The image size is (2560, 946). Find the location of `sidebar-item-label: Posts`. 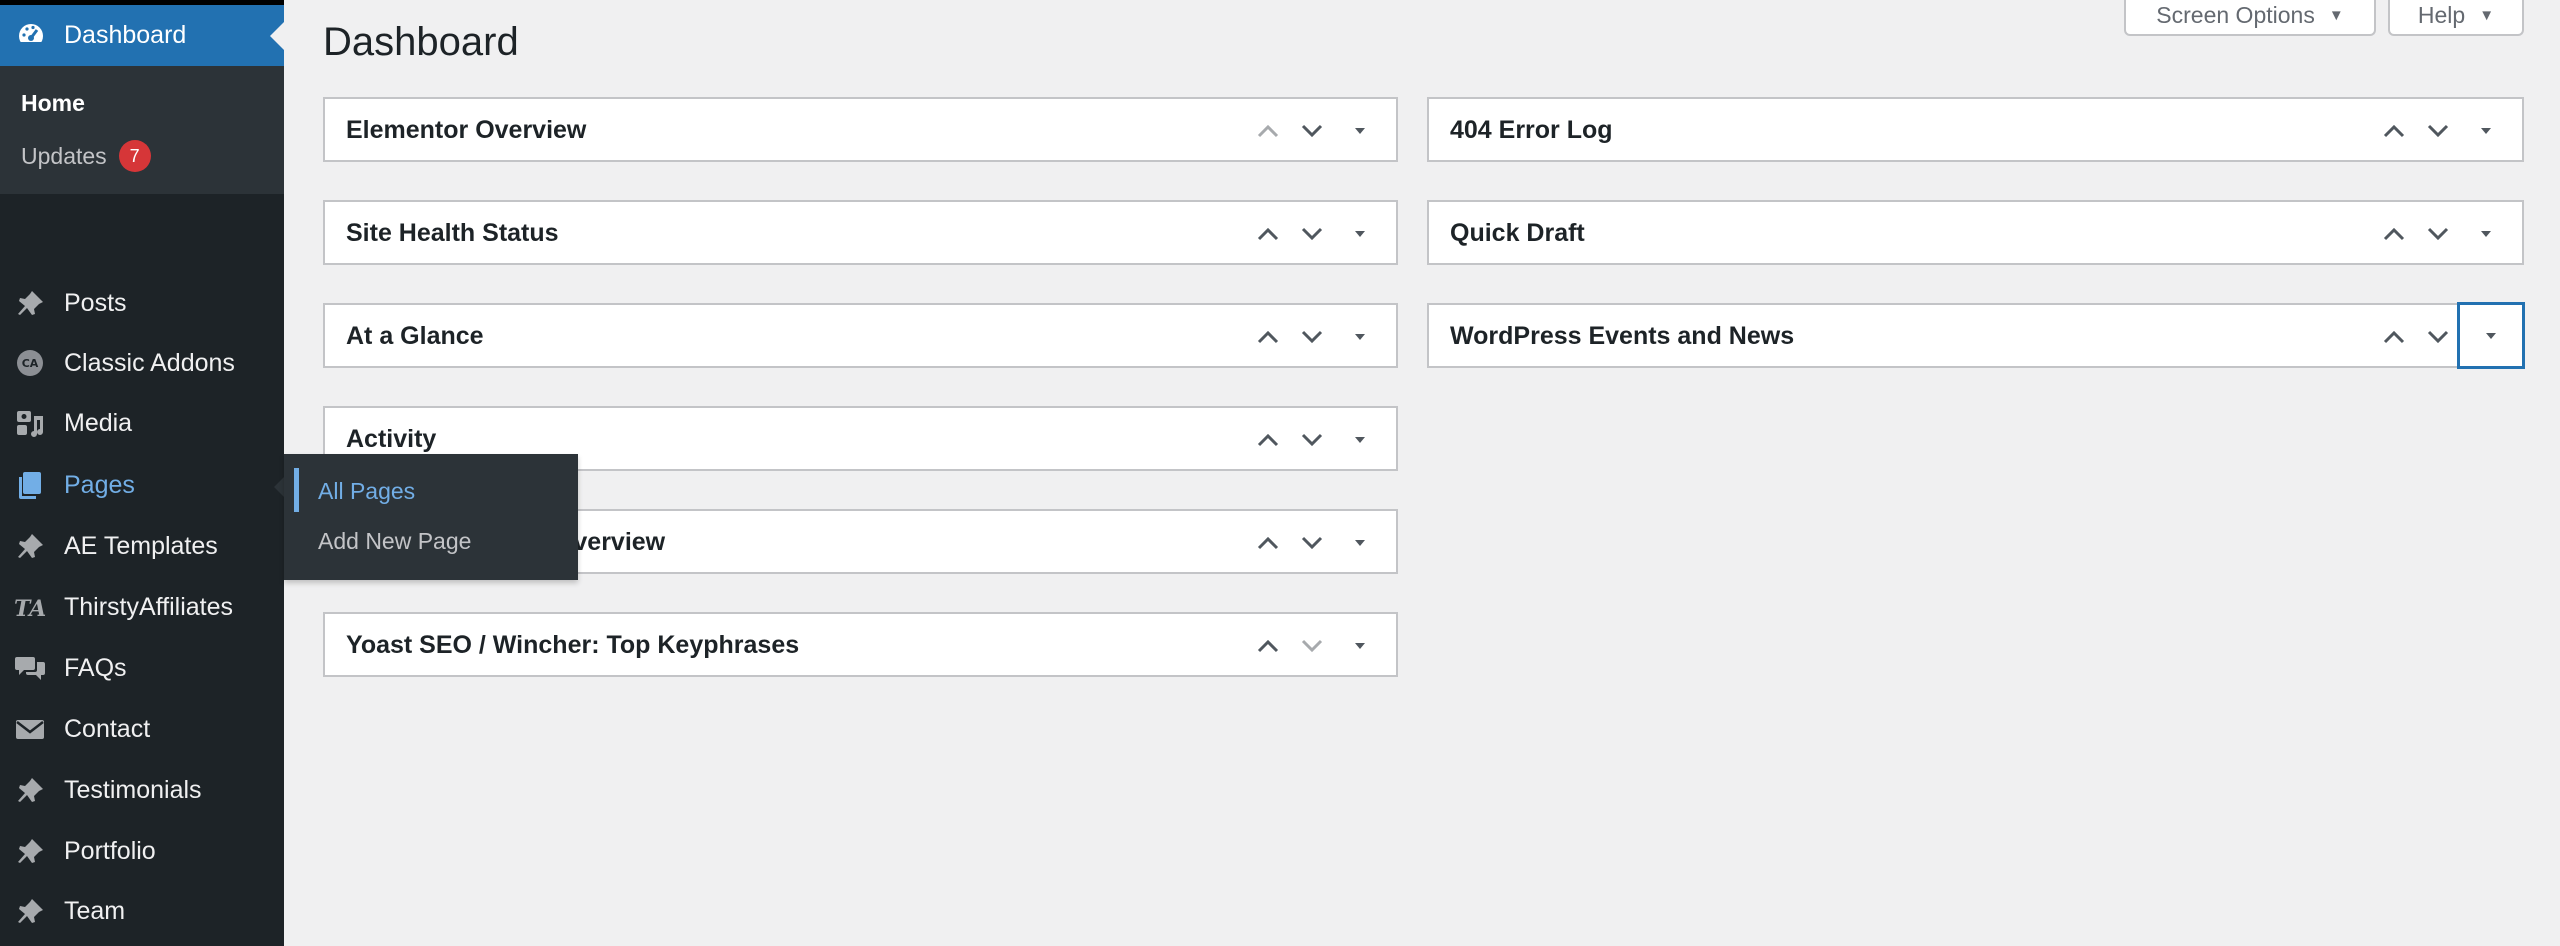

sidebar-item-label: Posts is located at coordinates (95, 303).